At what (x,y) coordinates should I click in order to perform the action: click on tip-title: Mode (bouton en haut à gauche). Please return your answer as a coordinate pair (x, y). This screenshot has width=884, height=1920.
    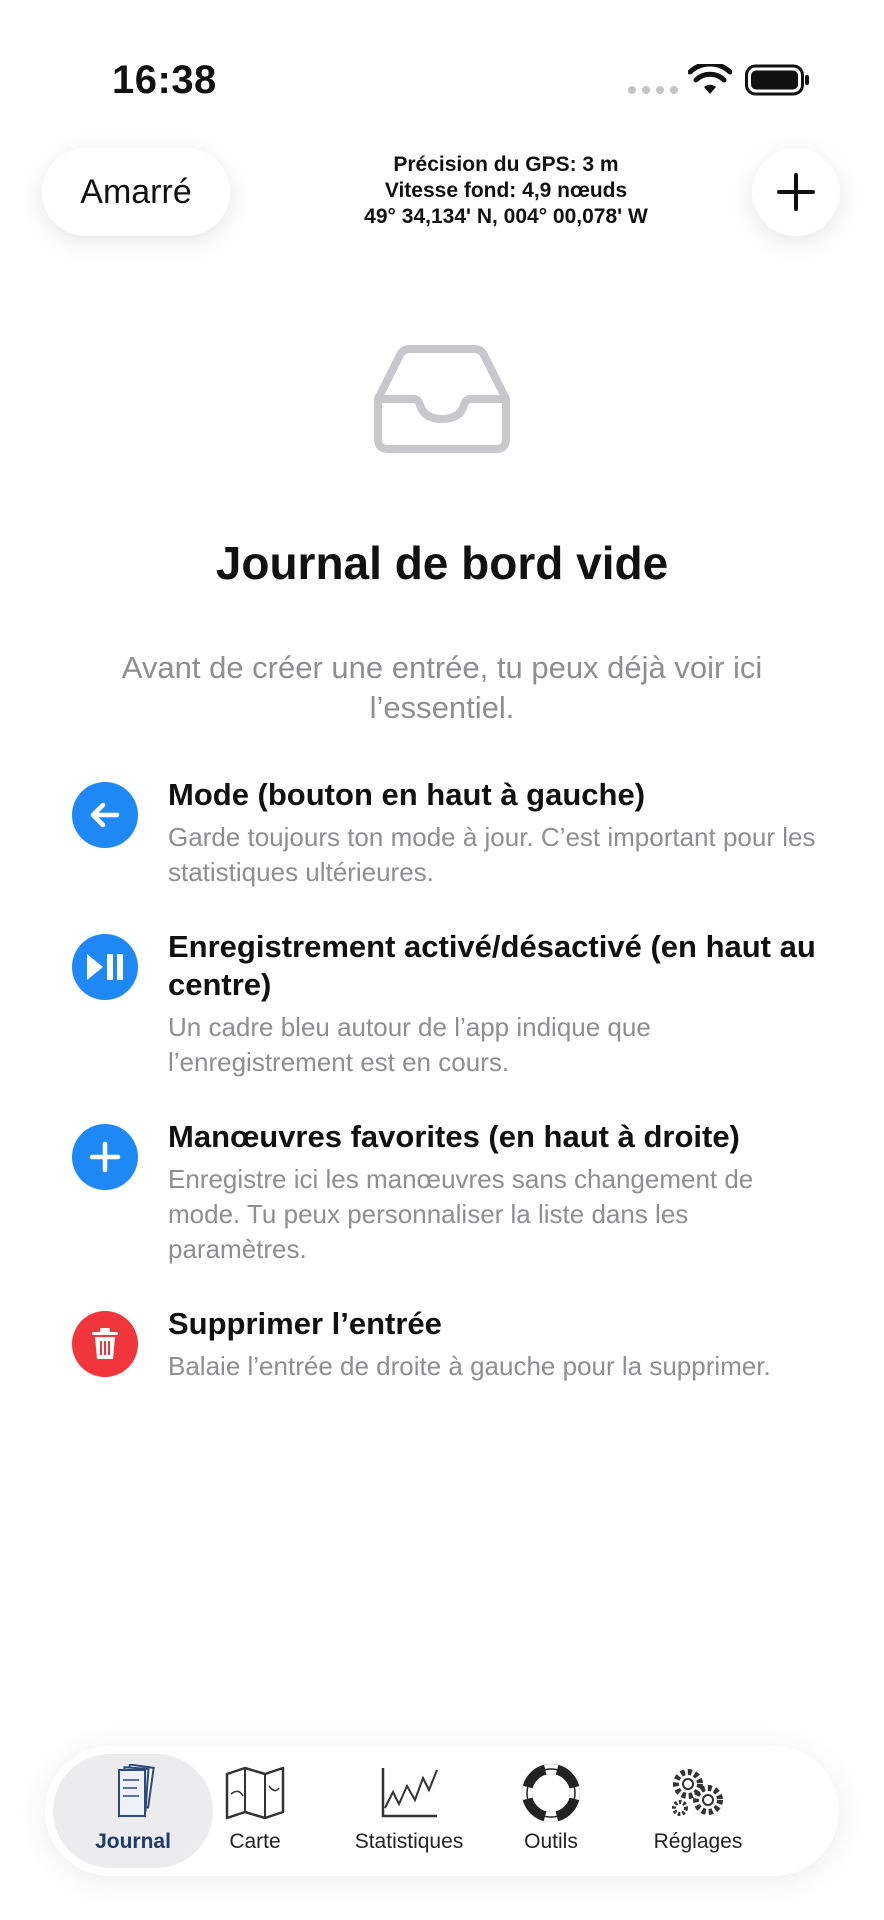
    Looking at the image, I should click on (407, 794).